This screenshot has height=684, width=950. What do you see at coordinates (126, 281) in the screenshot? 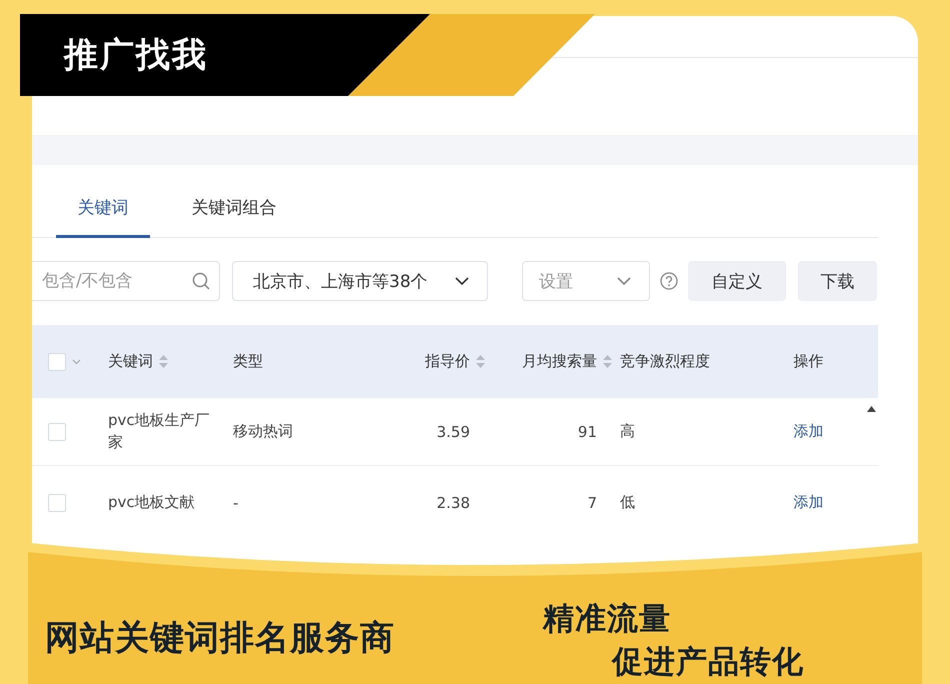
I see `search-field: 包含/不包含` at bounding box center [126, 281].